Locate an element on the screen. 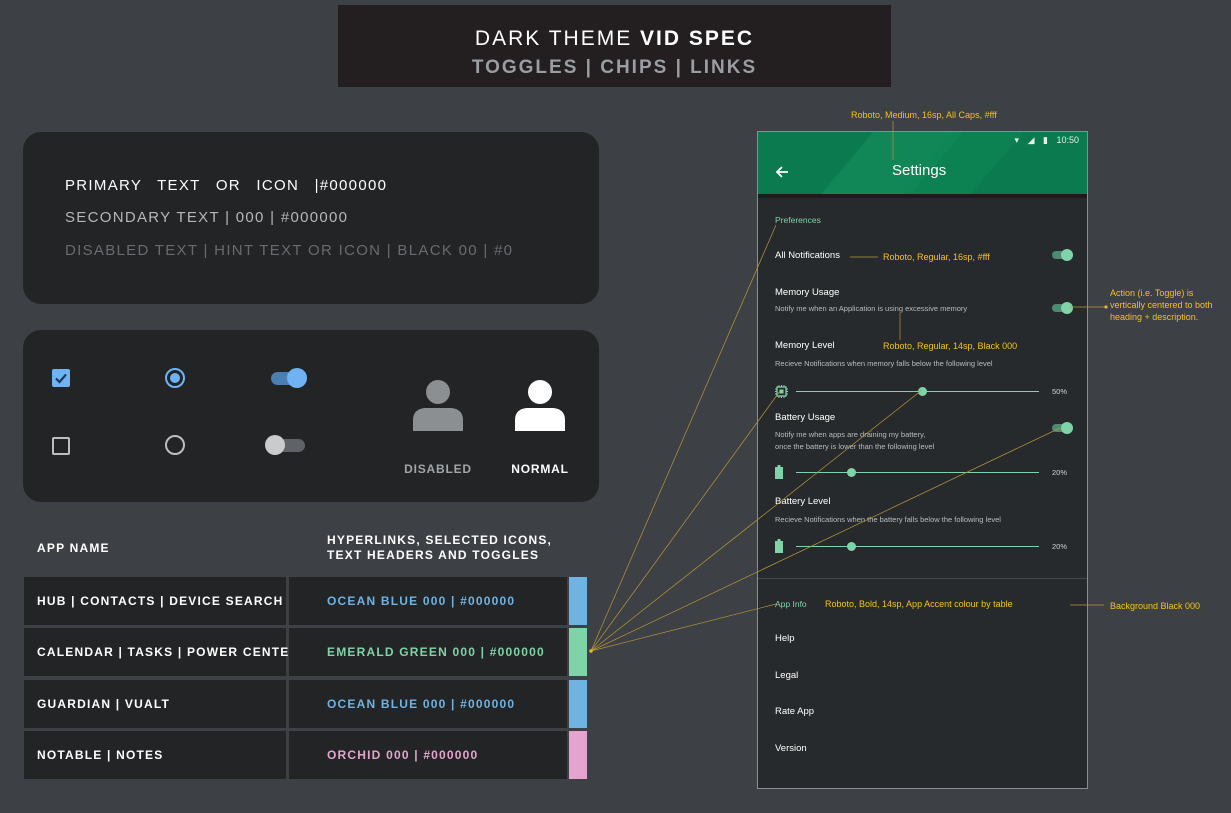 The height and width of the screenshot is (813, 1231). annotation-appbar-title: Roboto, Medium, 16sp, All Caps, #fff is located at coordinates (924, 115).